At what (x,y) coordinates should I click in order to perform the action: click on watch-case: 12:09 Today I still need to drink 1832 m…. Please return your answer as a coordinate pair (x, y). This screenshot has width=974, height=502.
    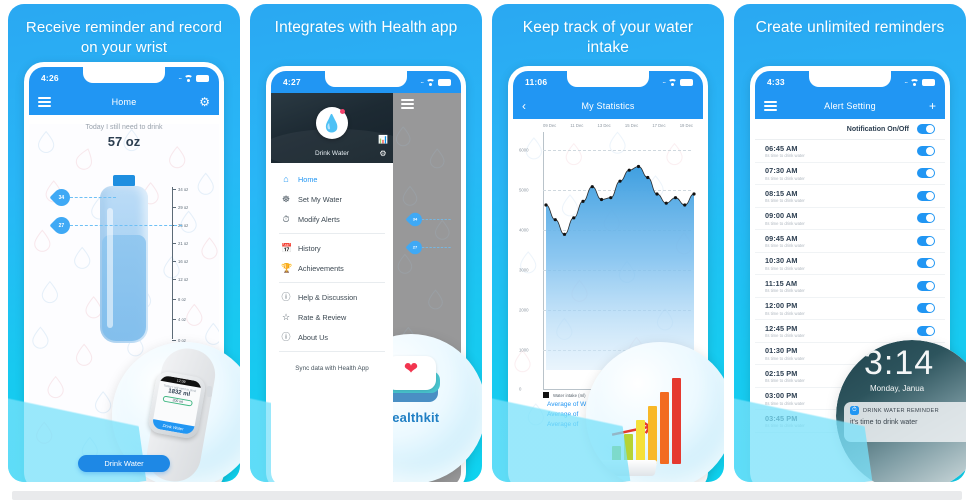
    Looking at the image, I should click on (177, 405).